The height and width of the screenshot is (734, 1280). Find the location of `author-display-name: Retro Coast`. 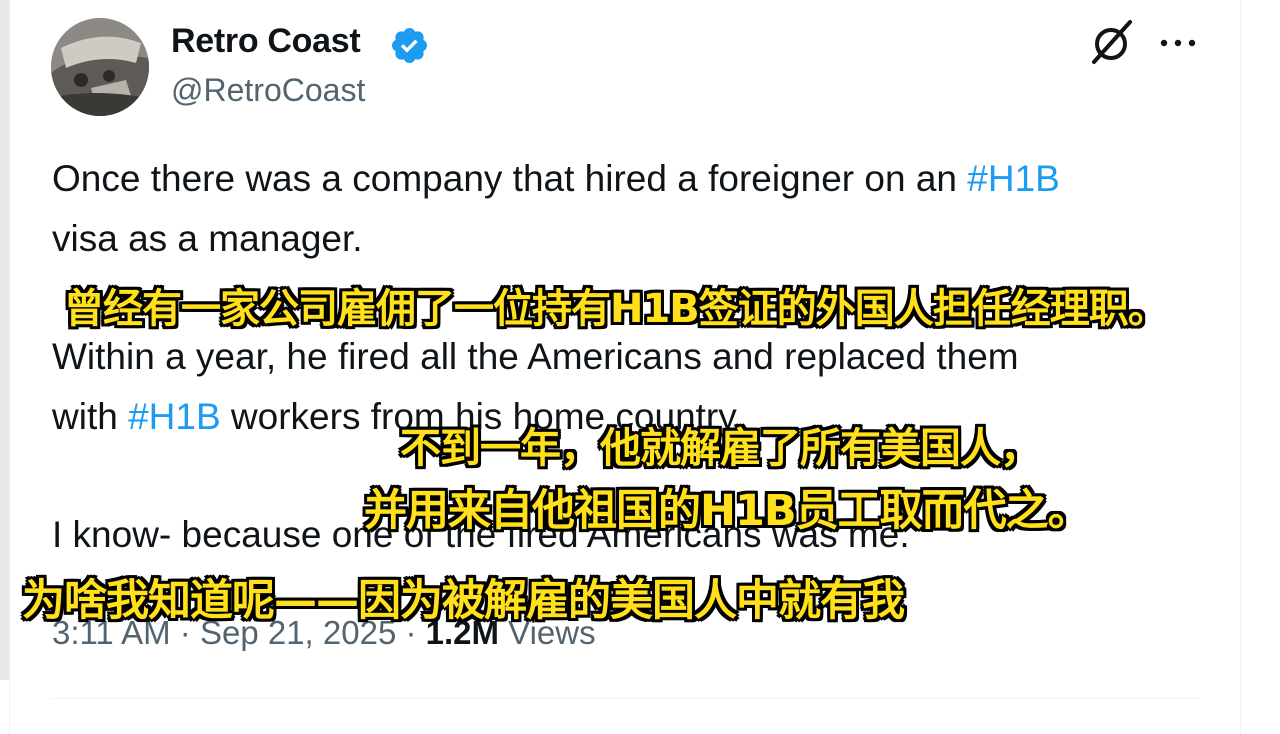

author-display-name: Retro Coast is located at coordinates (266, 41).